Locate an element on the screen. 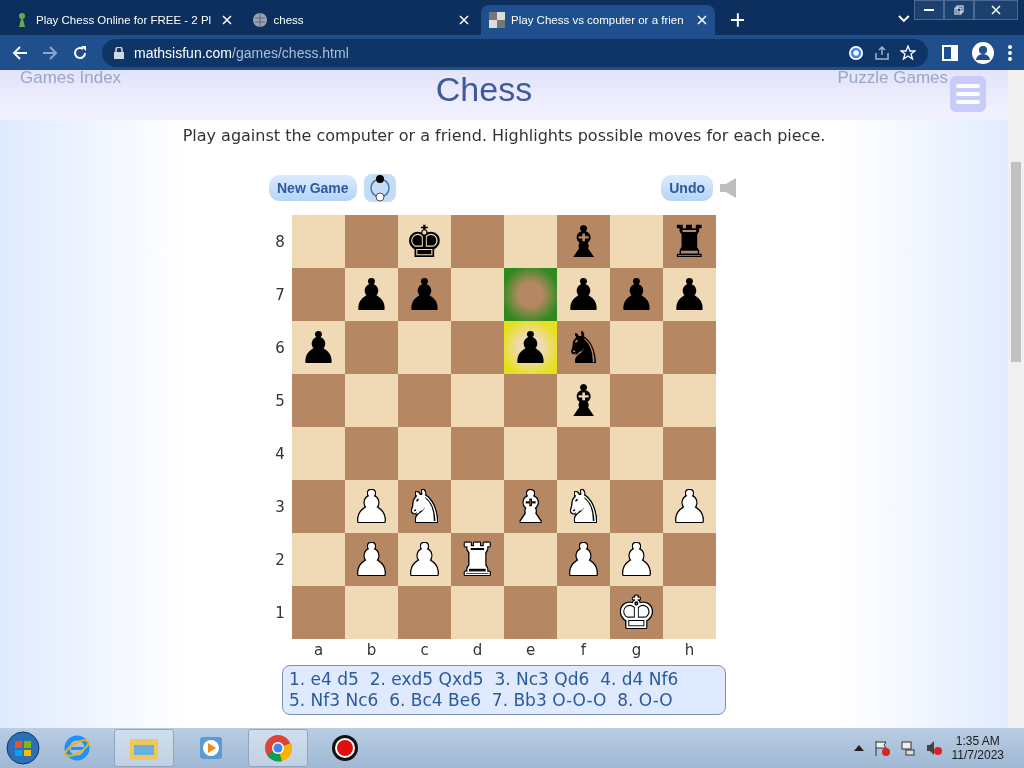  browser-tab: Play Chess Online for FREE - 2 Pl is located at coordinates (123, 20).